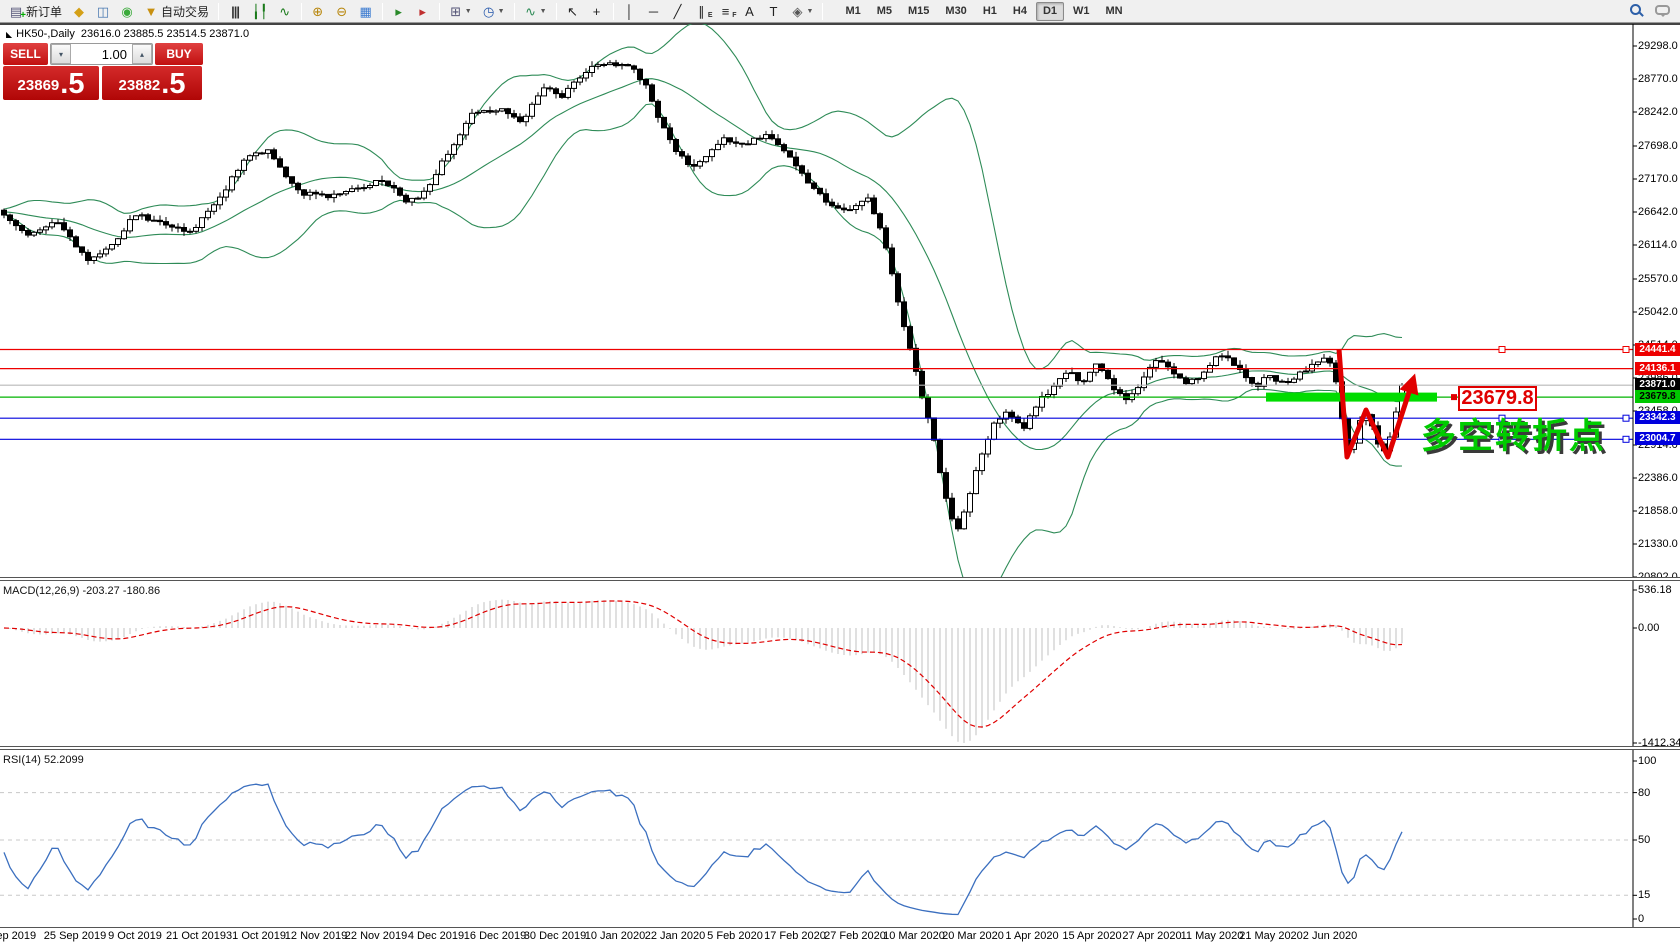  I want to click on timeframe-m5: M5, so click(884, 11).